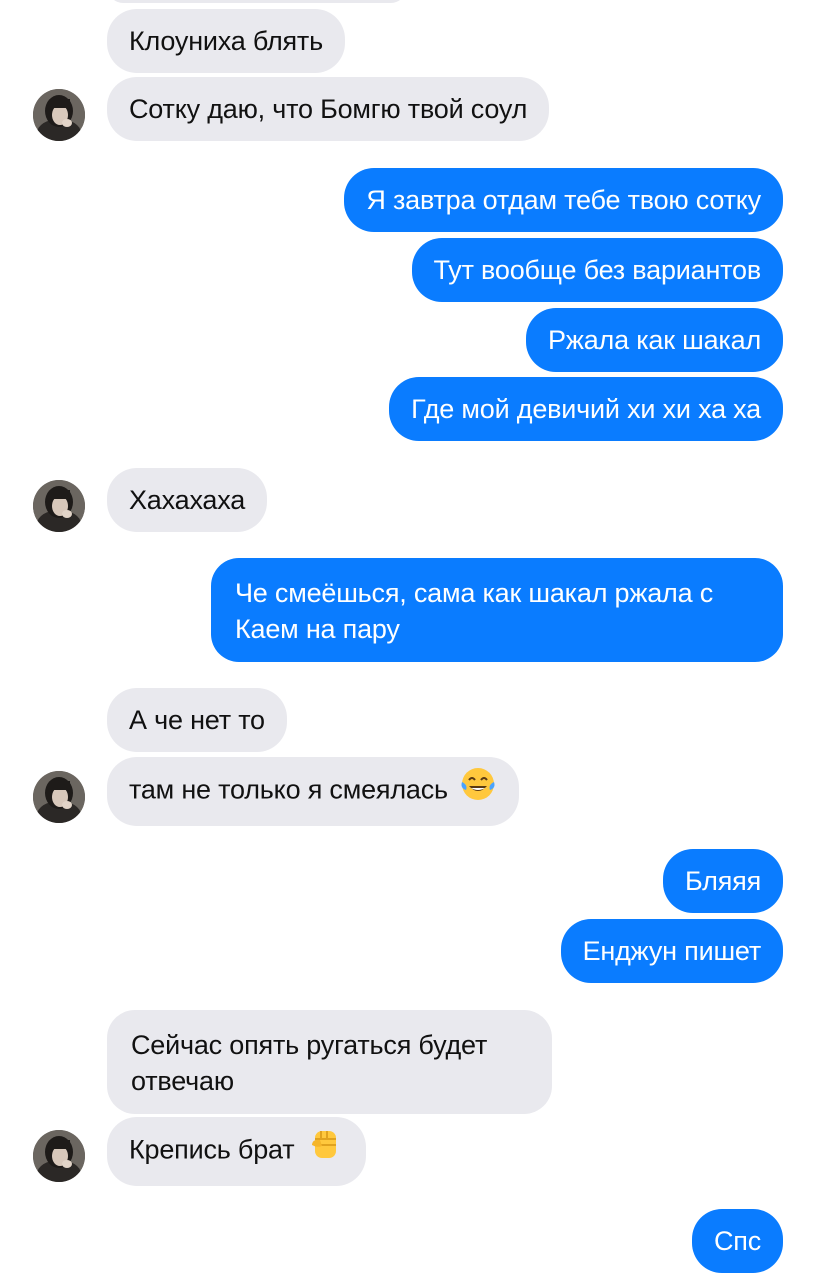 The image size is (818, 1280). I want to click on message-outgoing: Тут вообще без вариантов, so click(597, 270).